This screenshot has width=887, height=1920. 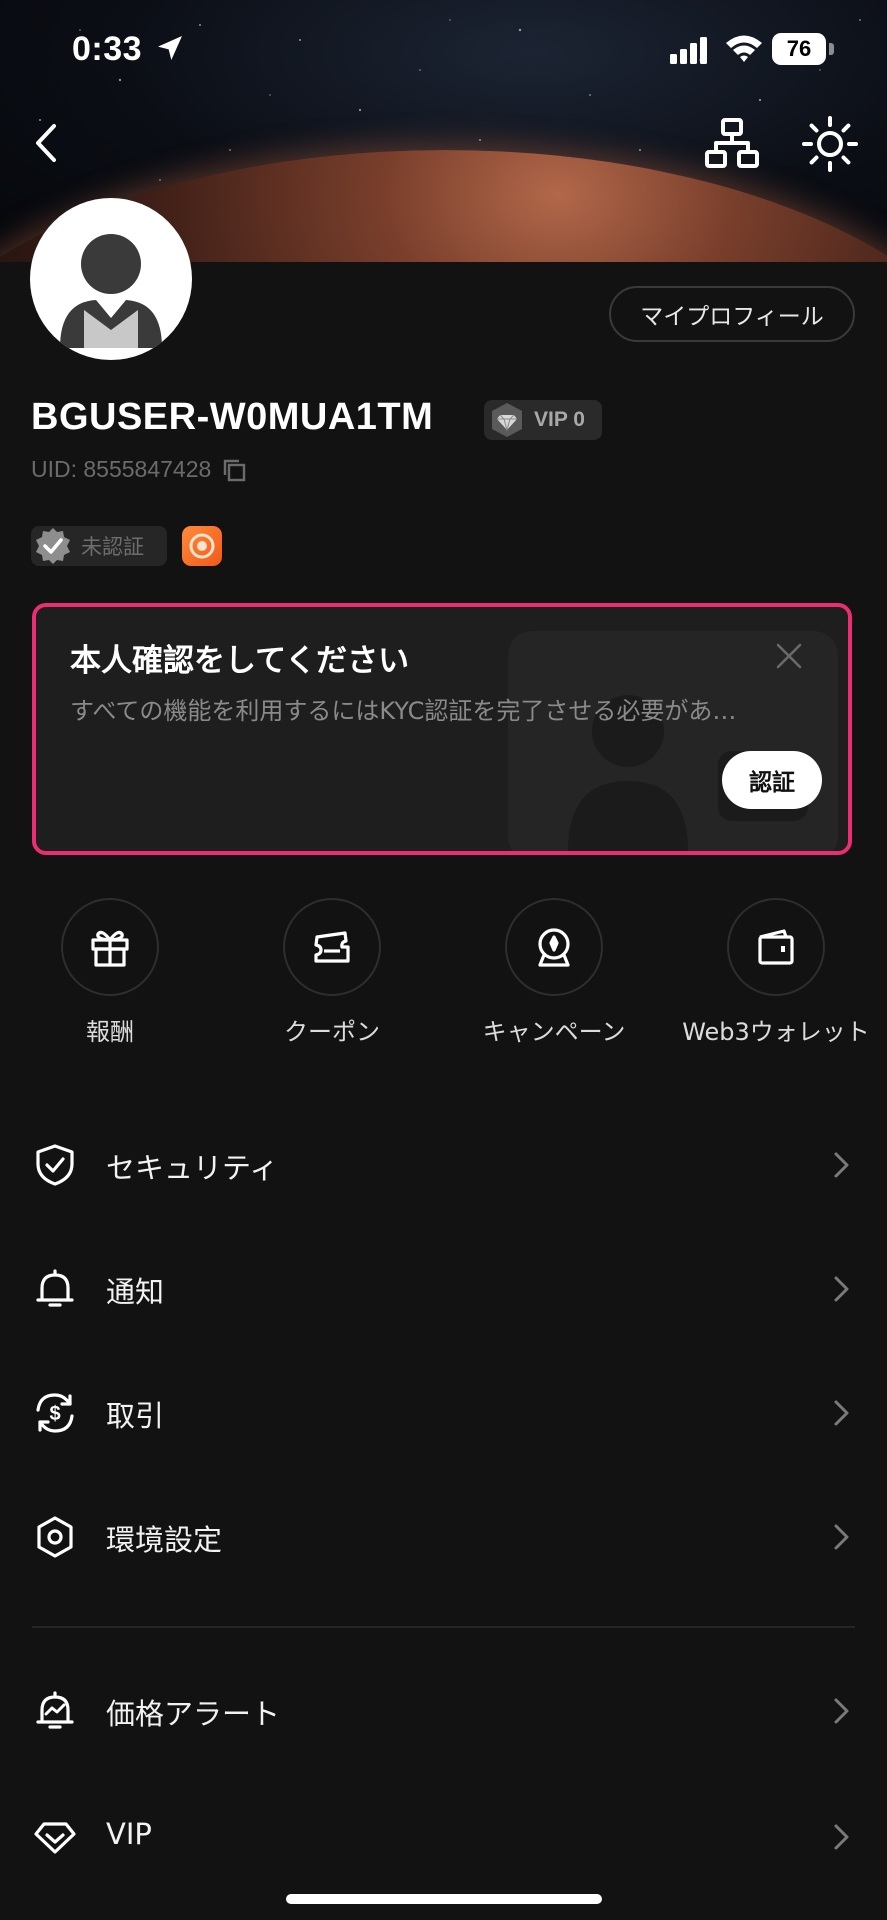 What do you see at coordinates (799, 49) in the screenshot?
I see `battery-level: 76` at bounding box center [799, 49].